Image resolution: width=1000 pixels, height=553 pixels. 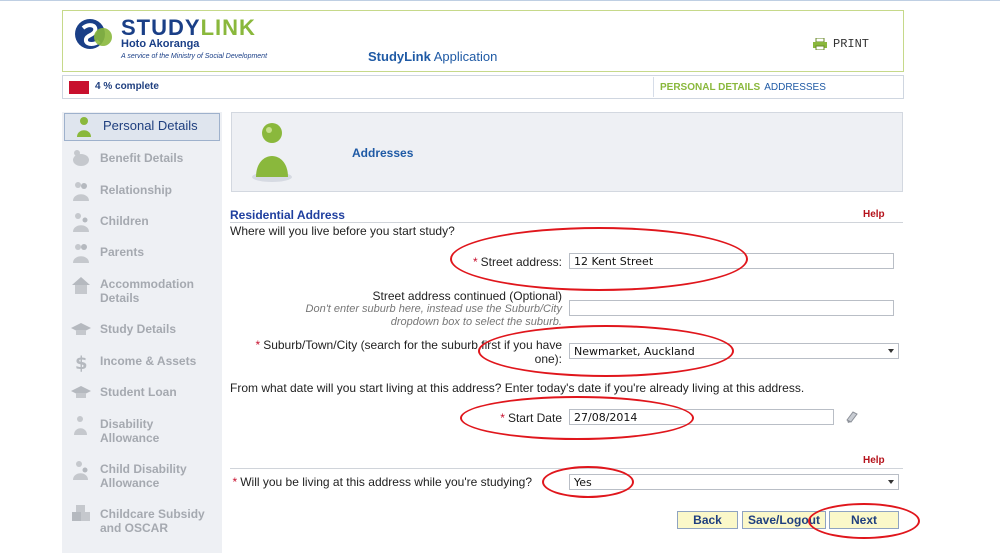 I want to click on print-button: PRINT, so click(x=841, y=44).